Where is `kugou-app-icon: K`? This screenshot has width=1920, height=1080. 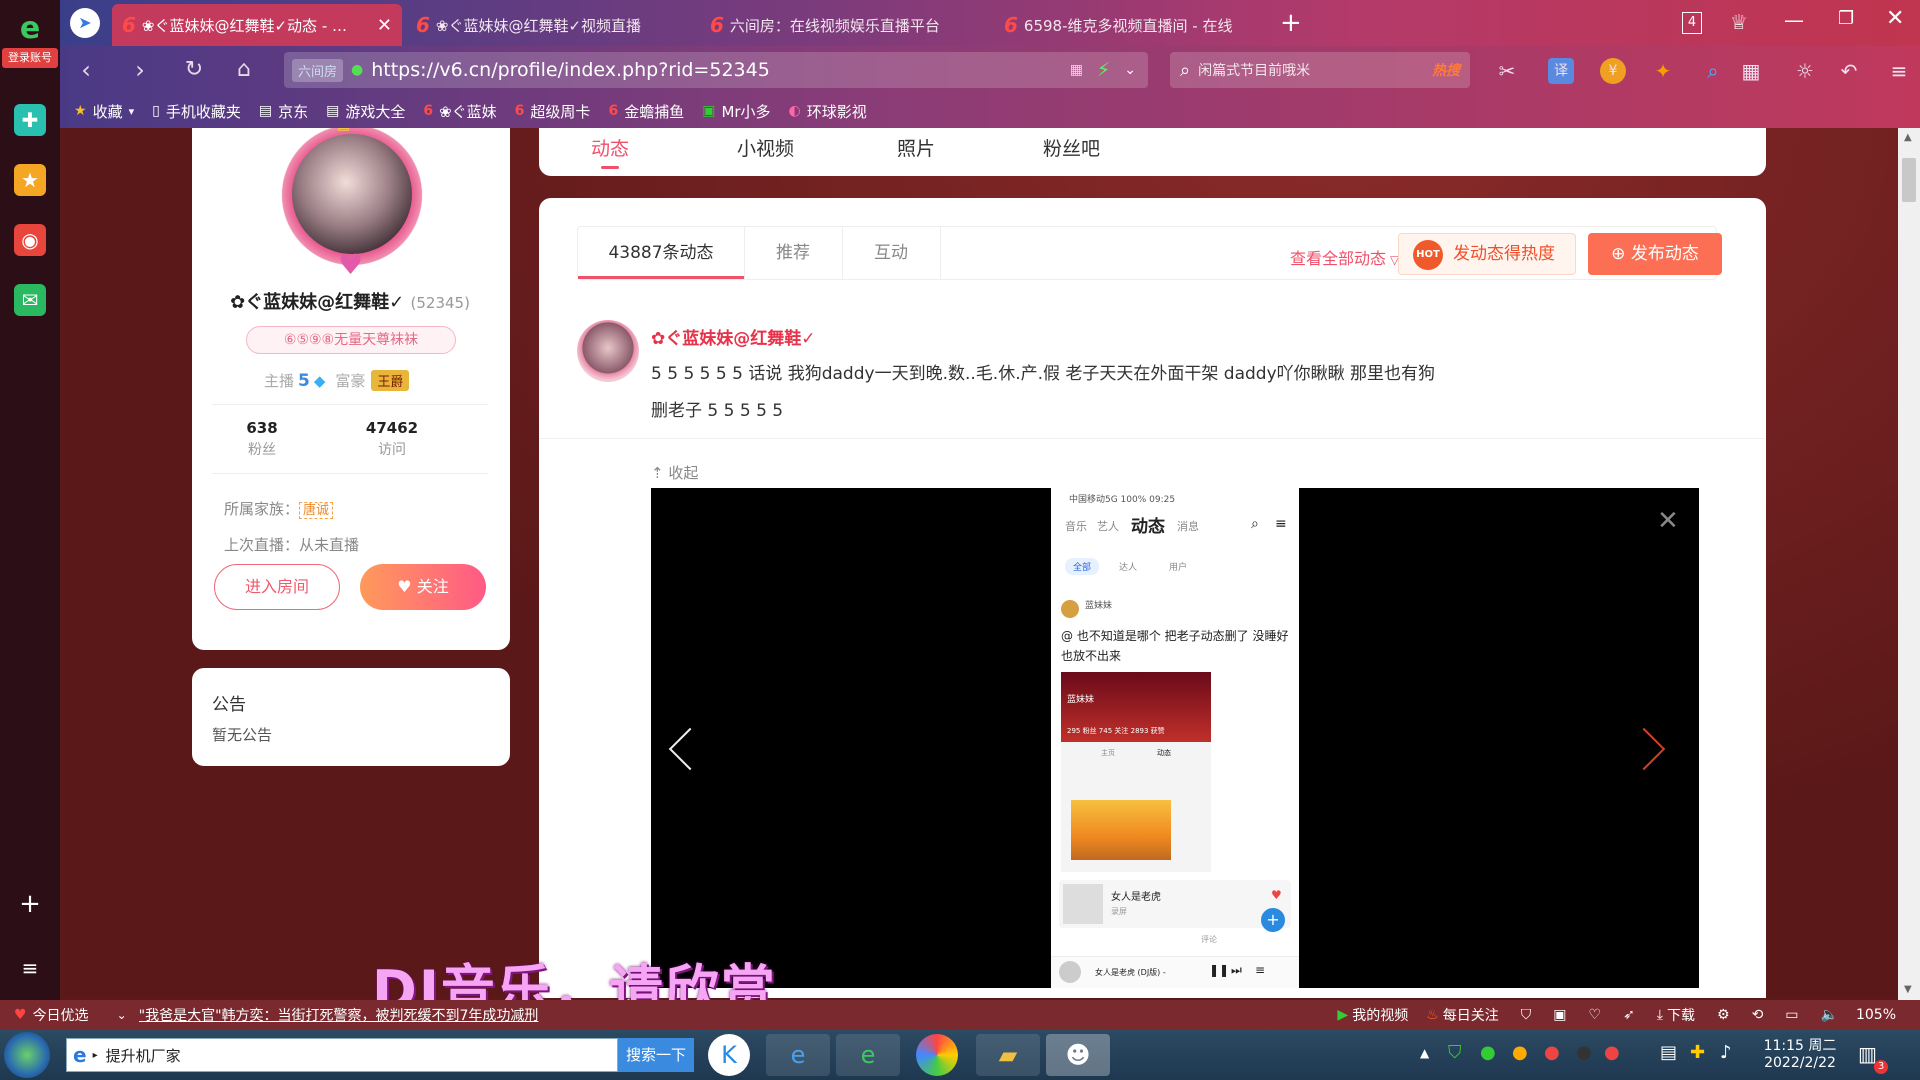
kugou-app-icon: K is located at coordinates (729, 1055).